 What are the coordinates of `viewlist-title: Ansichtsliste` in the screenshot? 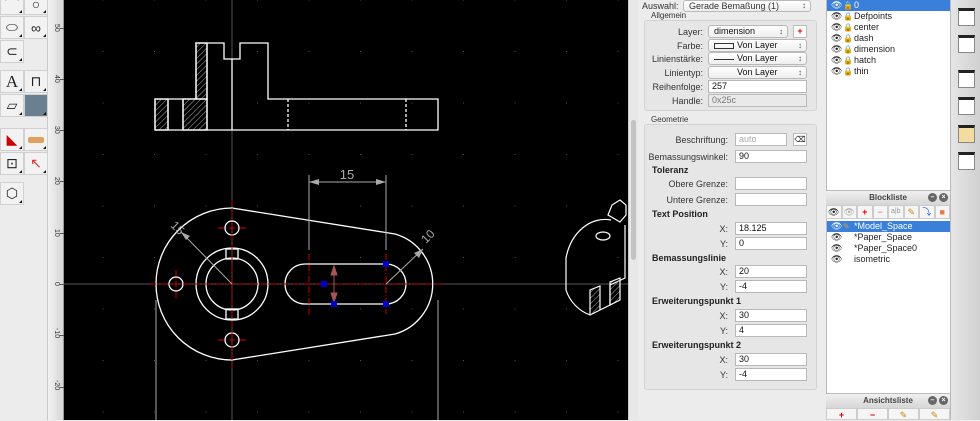 It's located at (888, 400).